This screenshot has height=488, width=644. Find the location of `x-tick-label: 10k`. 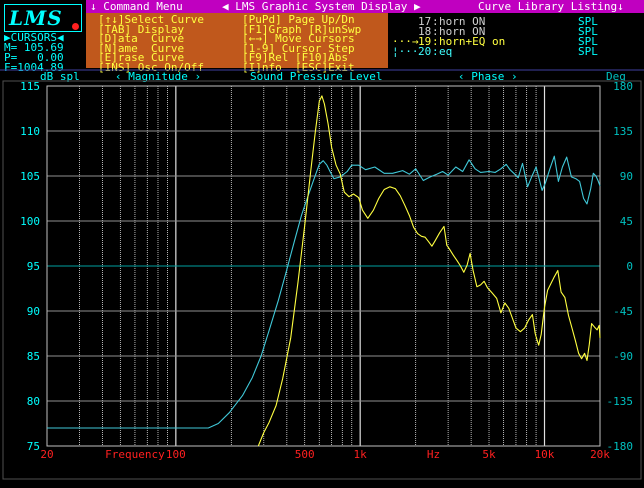

x-tick-label: 10k is located at coordinates (545, 454).